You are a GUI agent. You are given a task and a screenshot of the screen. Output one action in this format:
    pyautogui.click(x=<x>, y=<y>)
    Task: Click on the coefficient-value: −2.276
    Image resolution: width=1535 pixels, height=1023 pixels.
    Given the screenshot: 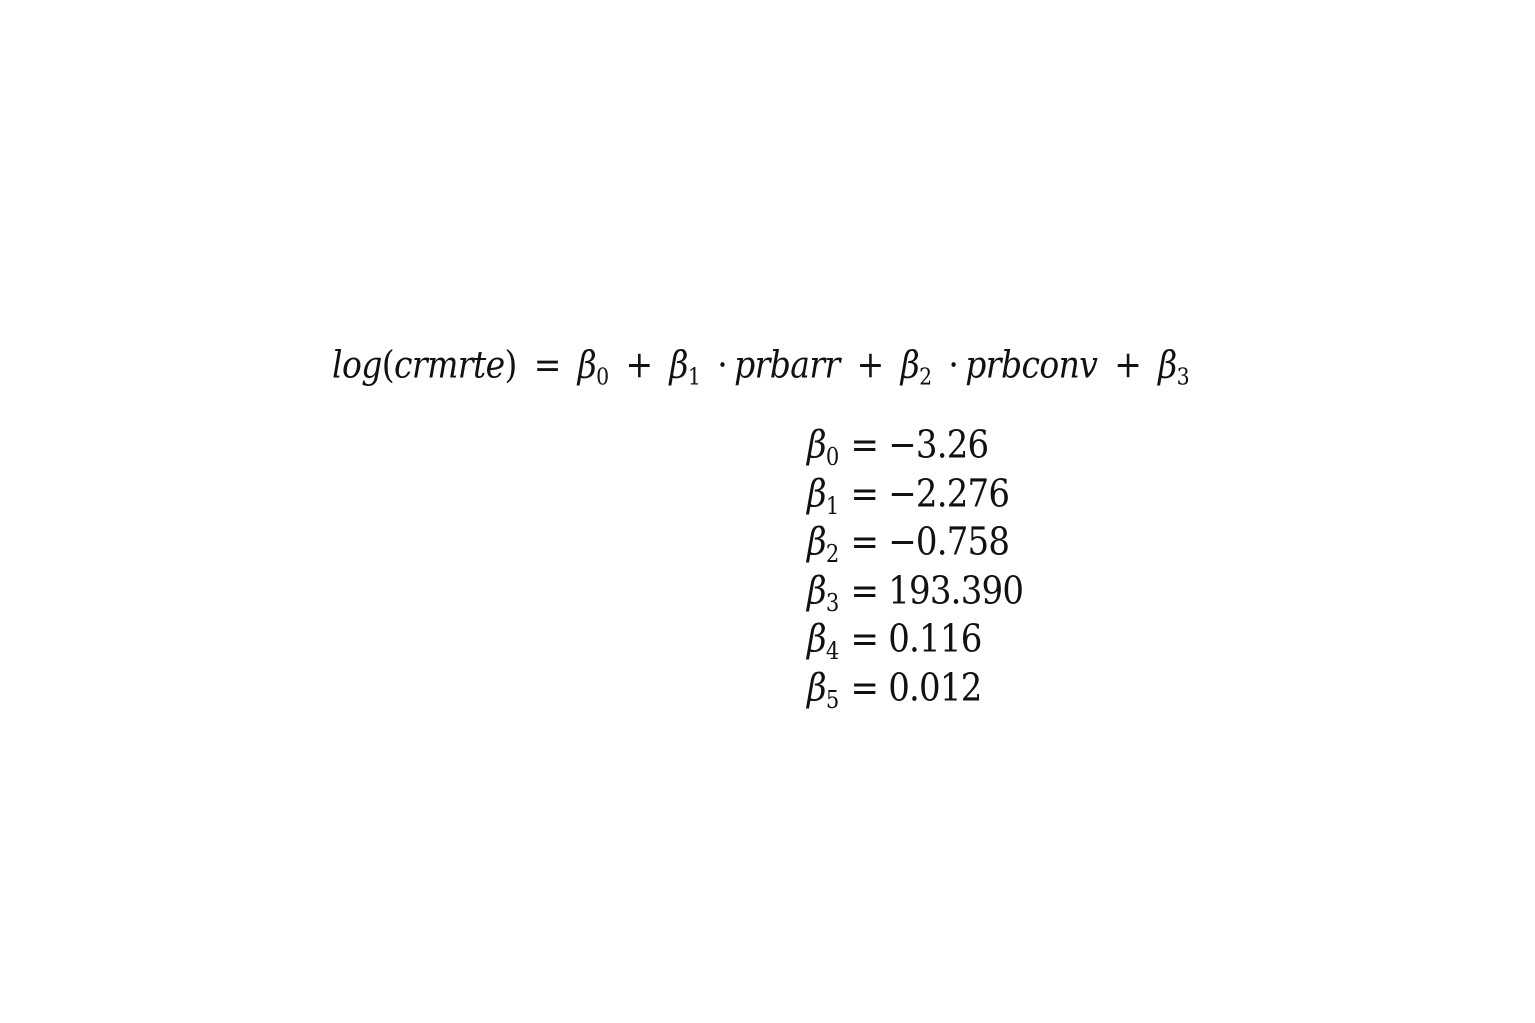 What is the action you would take?
    pyautogui.click(x=949, y=493)
    